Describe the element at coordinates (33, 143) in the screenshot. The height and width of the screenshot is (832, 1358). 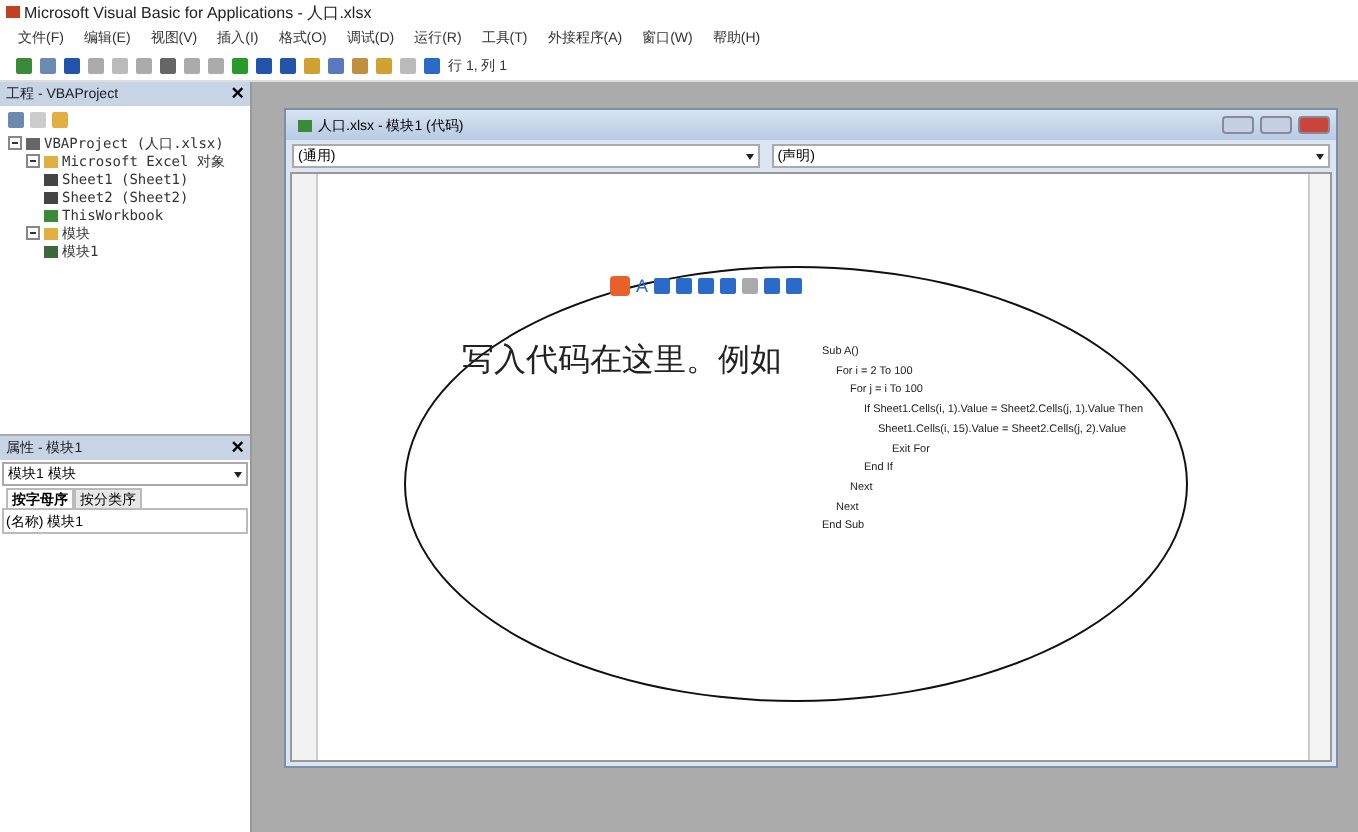
I see `project-icon` at that location.